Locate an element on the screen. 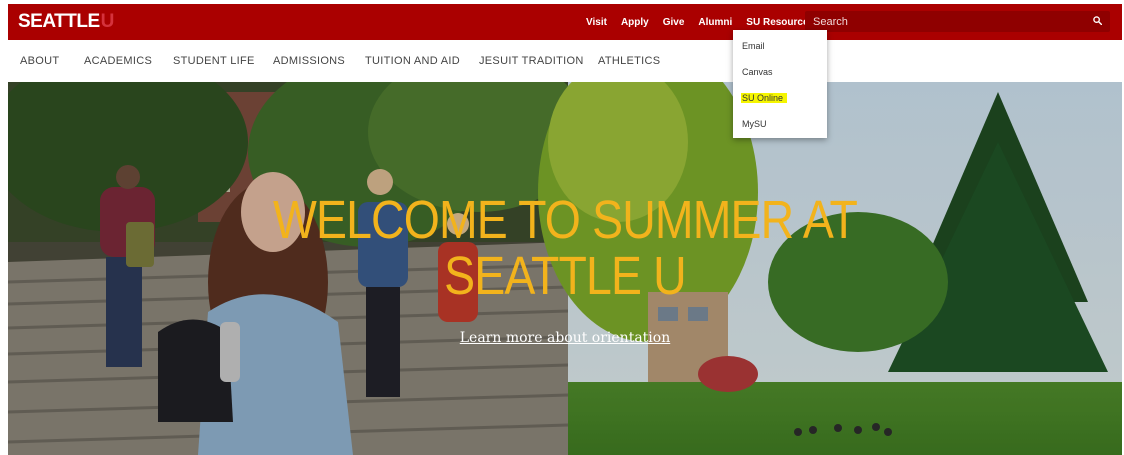 Image resolution: width=1124 pixels, height=455 pixels. dropdown-item-mysu: MySU is located at coordinates (754, 124).